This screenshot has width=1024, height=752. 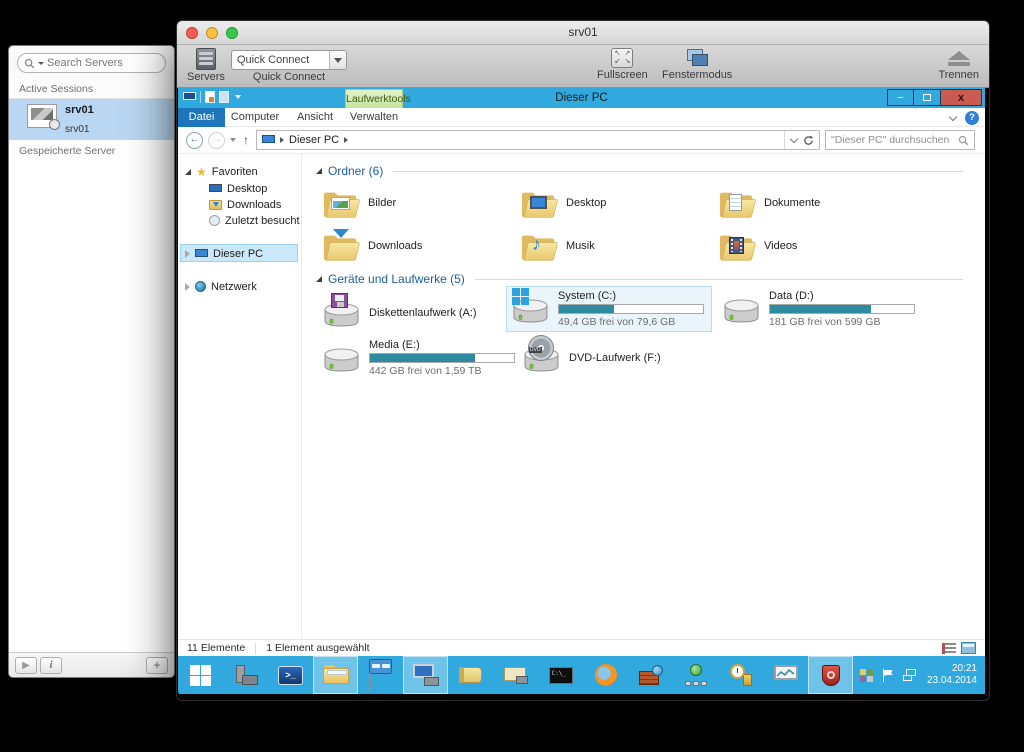 What do you see at coordinates (560, 675) in the screenshot?
I see `taskbar-command-prompt: C:\_` at bounding box center [560, 675].